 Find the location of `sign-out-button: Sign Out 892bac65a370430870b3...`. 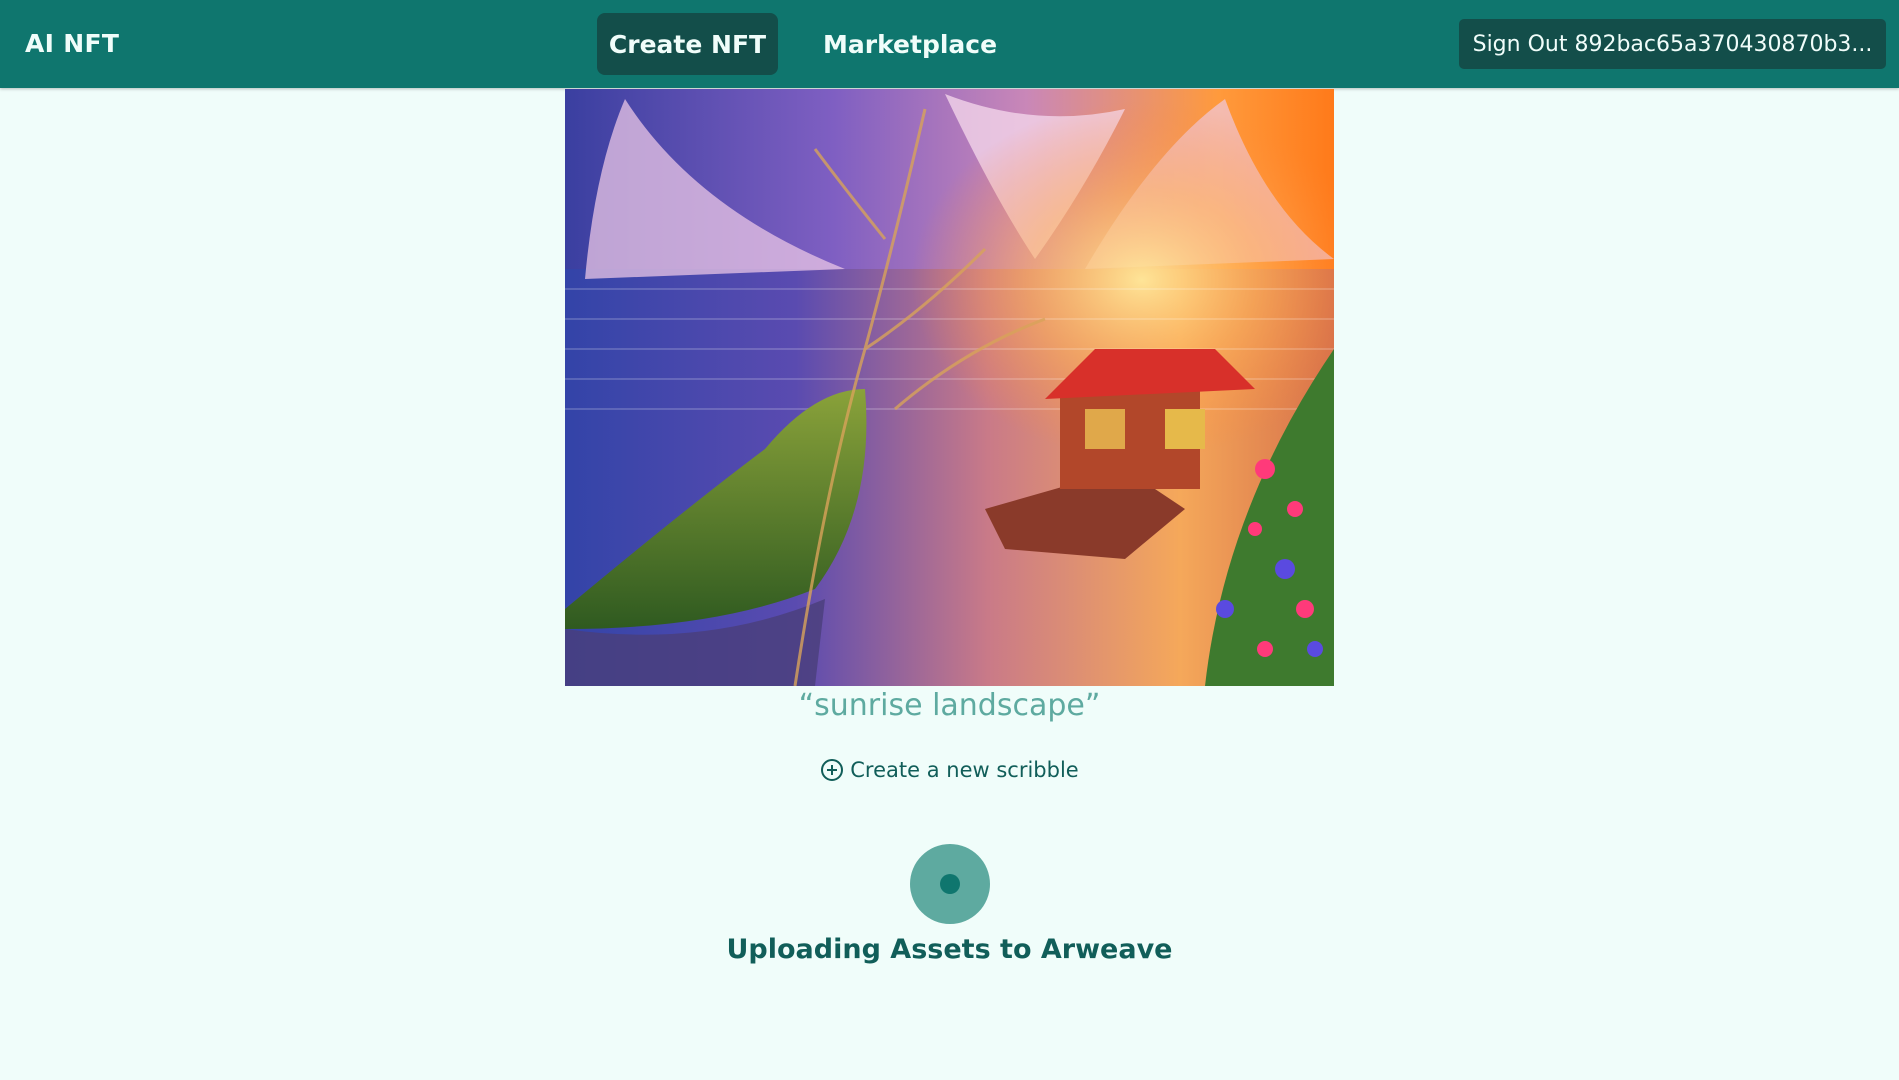

sign-out-button: Sign Out 892bac65a370430870b3... is located at coordinates (1672, 44).